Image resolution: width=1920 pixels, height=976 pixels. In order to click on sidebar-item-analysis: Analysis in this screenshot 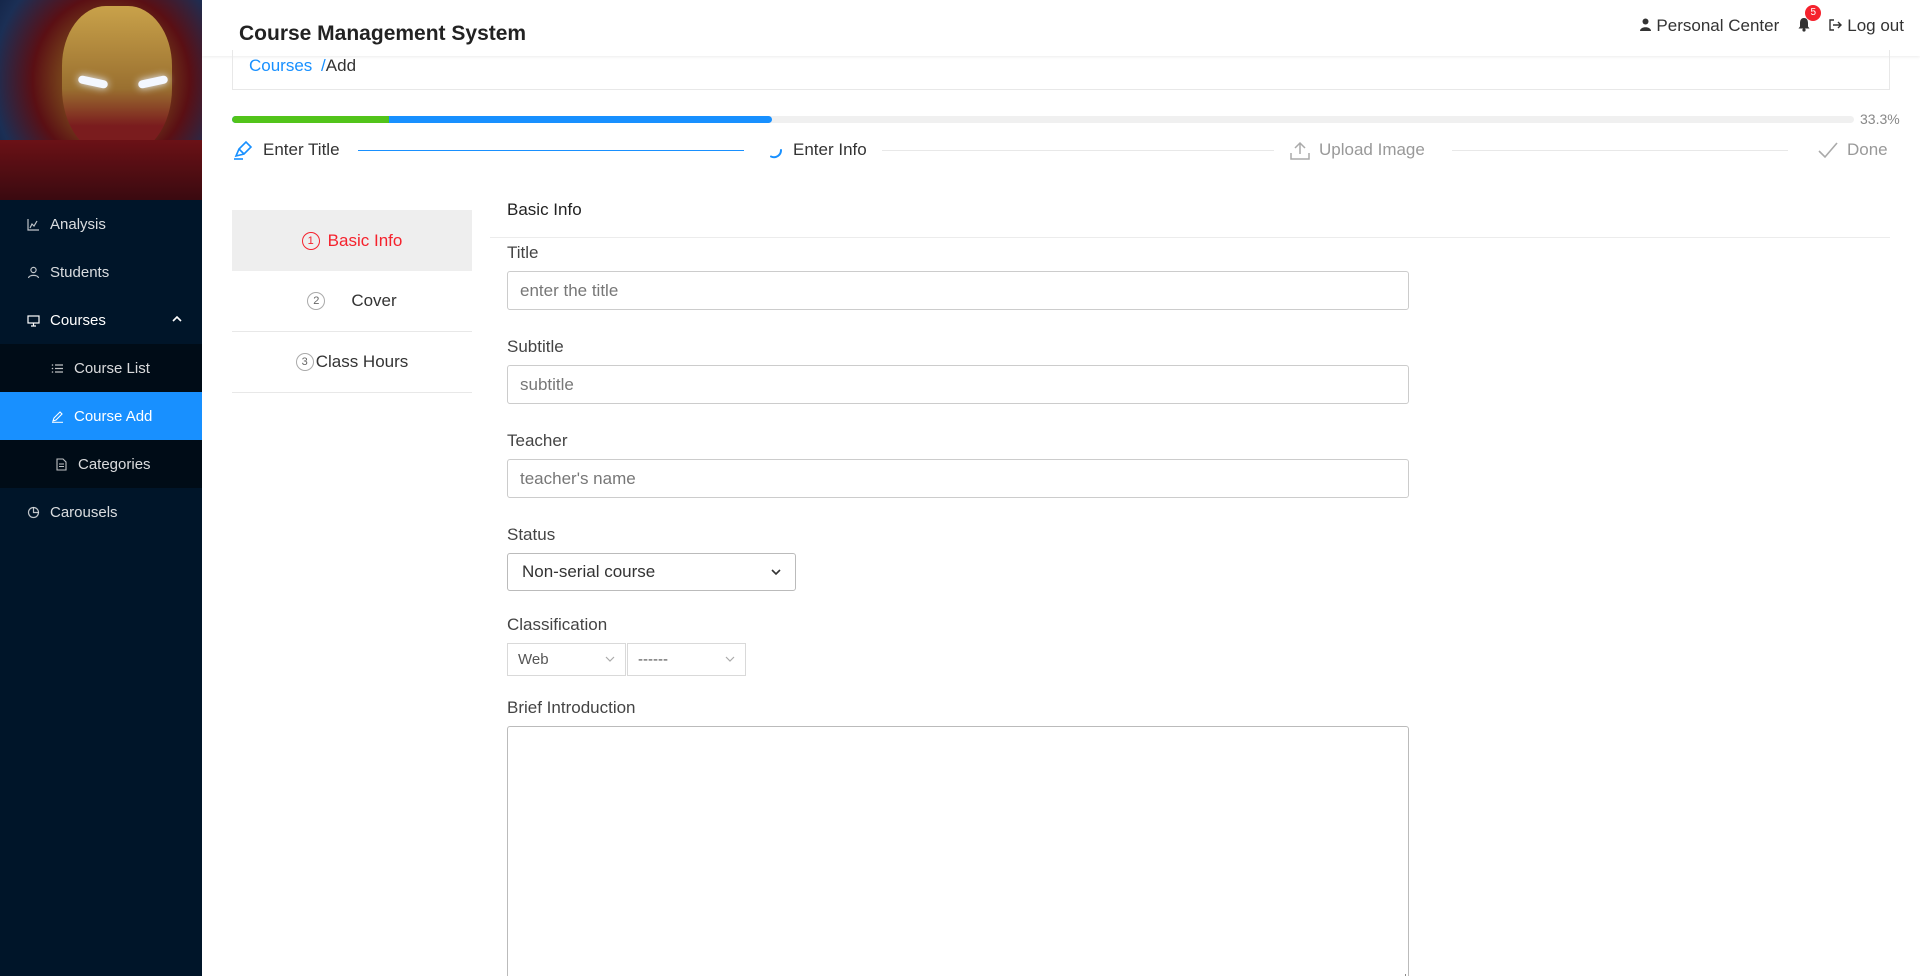, I will do `click(101, 224)`.